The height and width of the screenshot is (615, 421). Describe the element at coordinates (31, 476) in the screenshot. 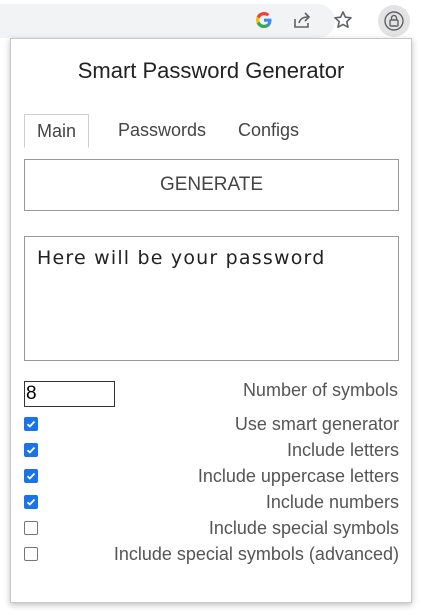

I see `include-uppercase-checkbox` at that location.